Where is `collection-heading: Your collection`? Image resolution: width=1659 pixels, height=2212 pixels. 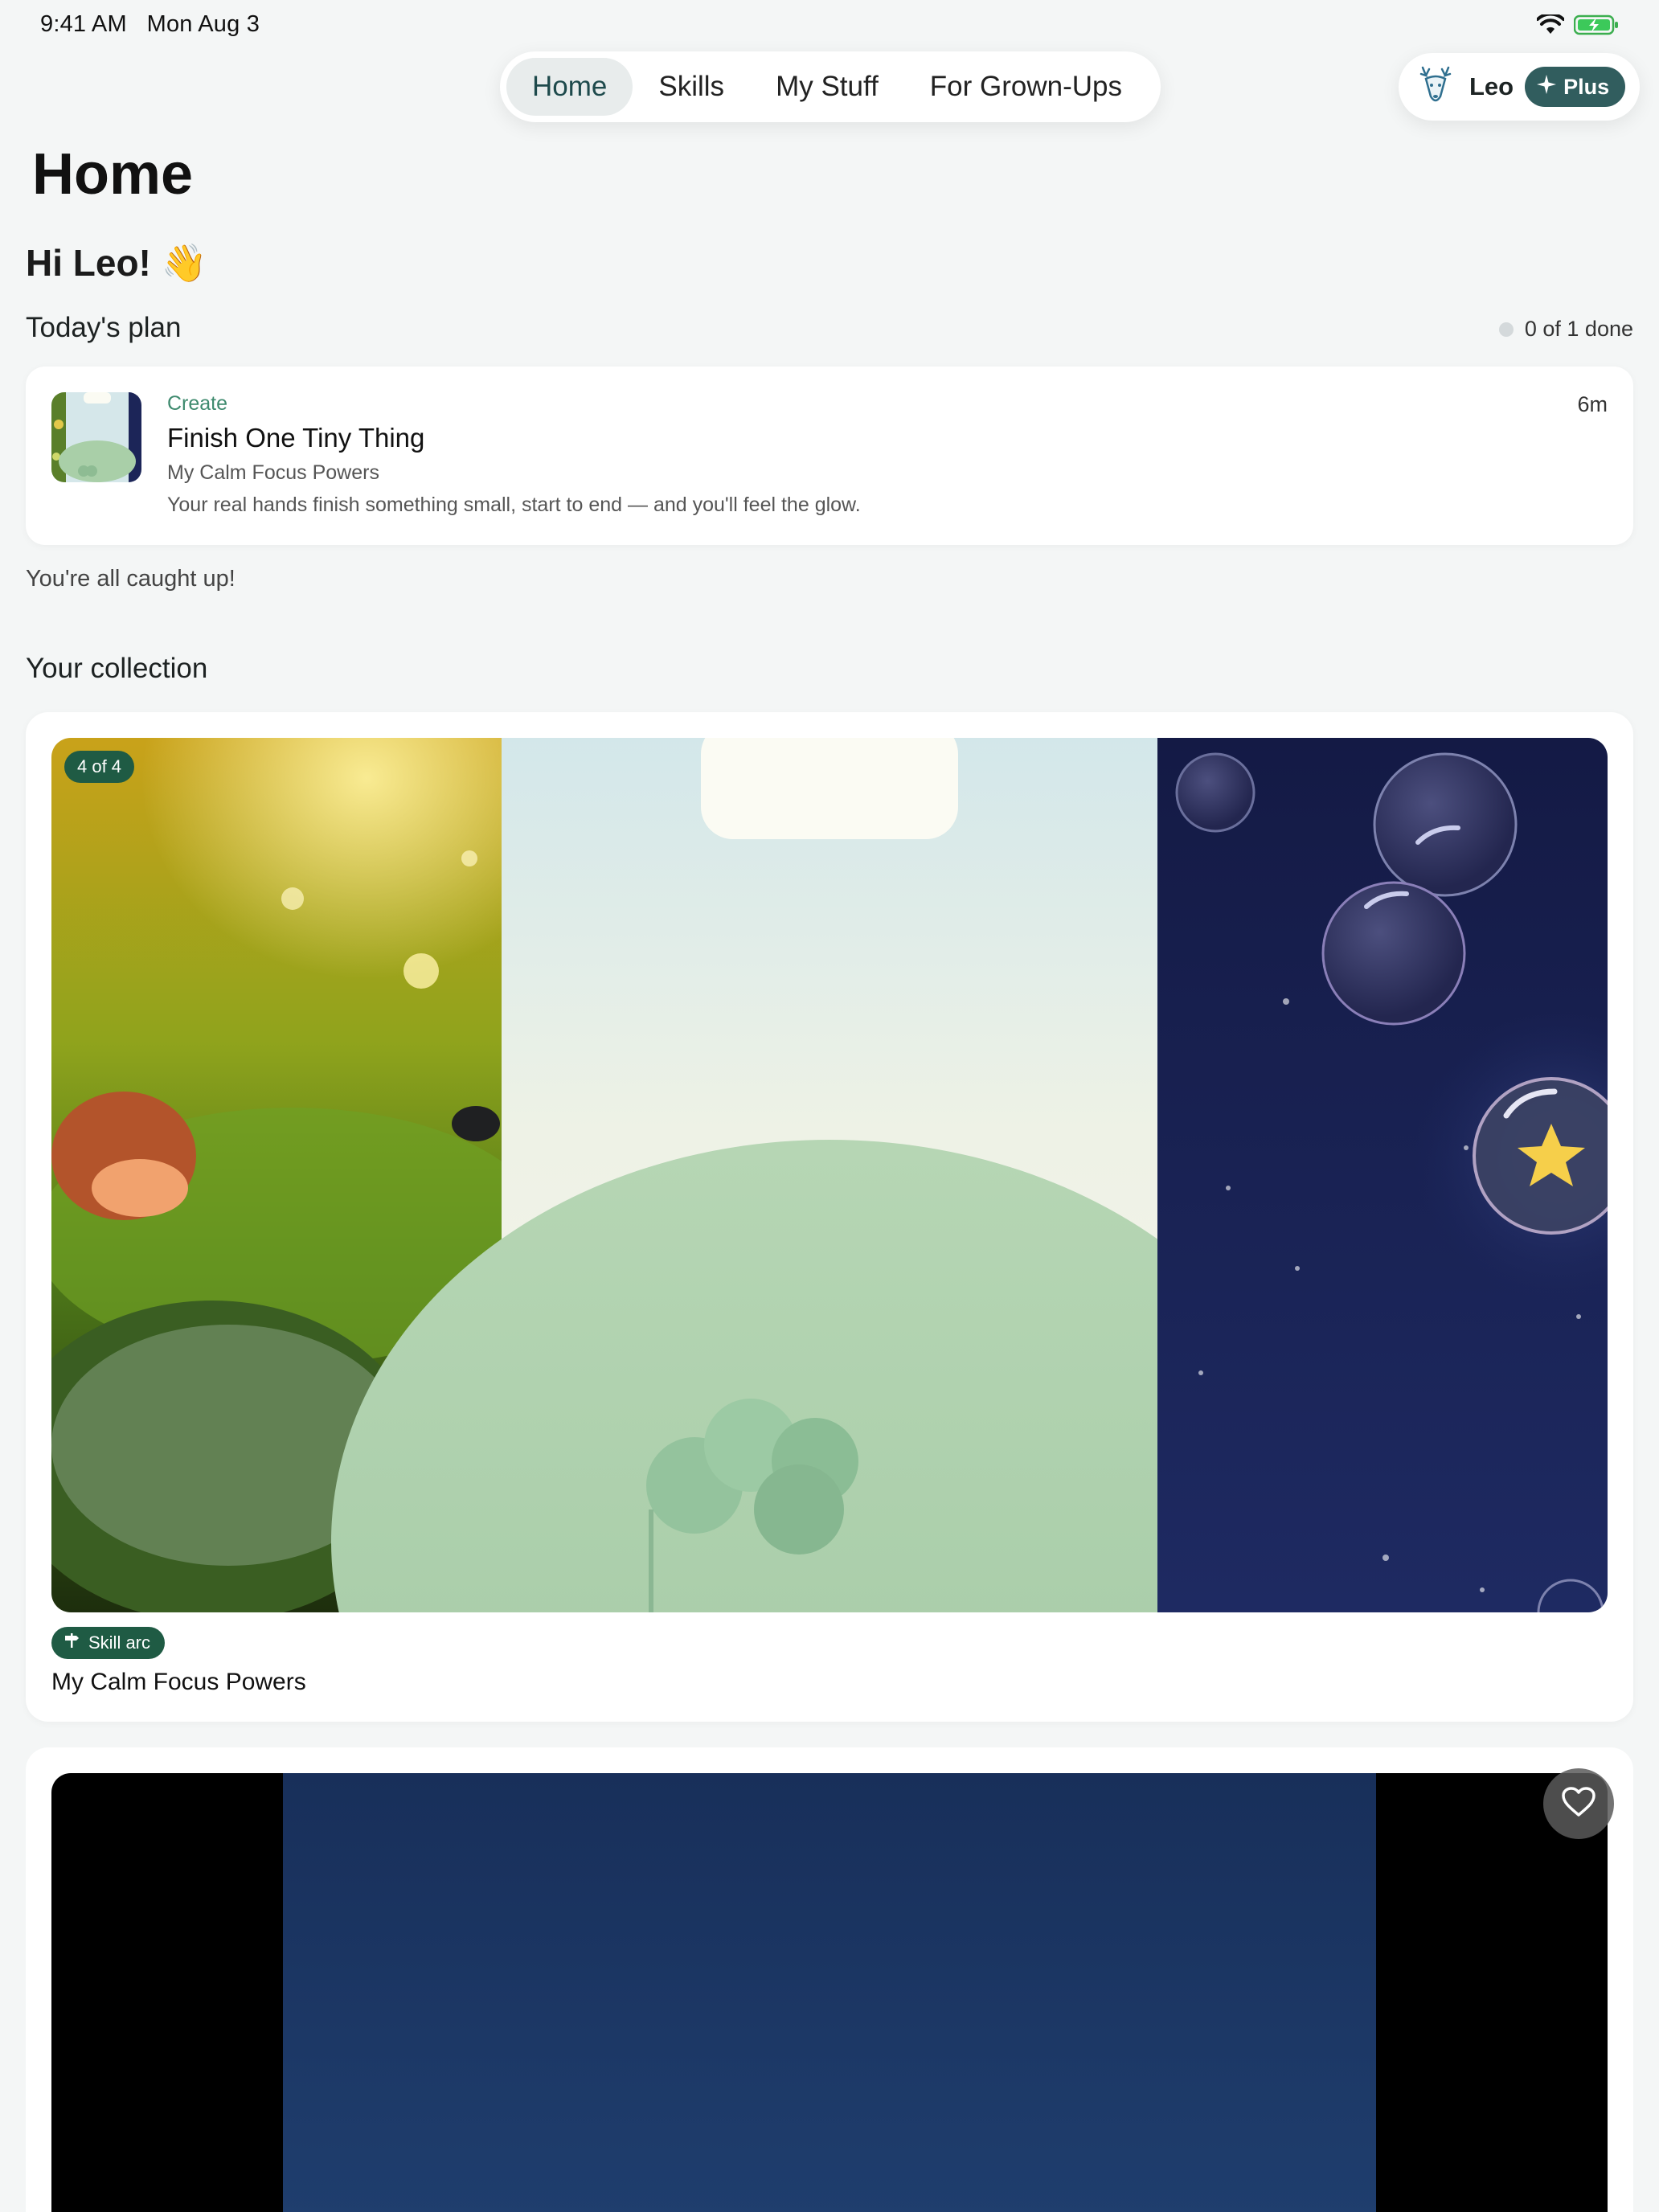
collection-heading: Your collection is located at coordinates (117, 668).